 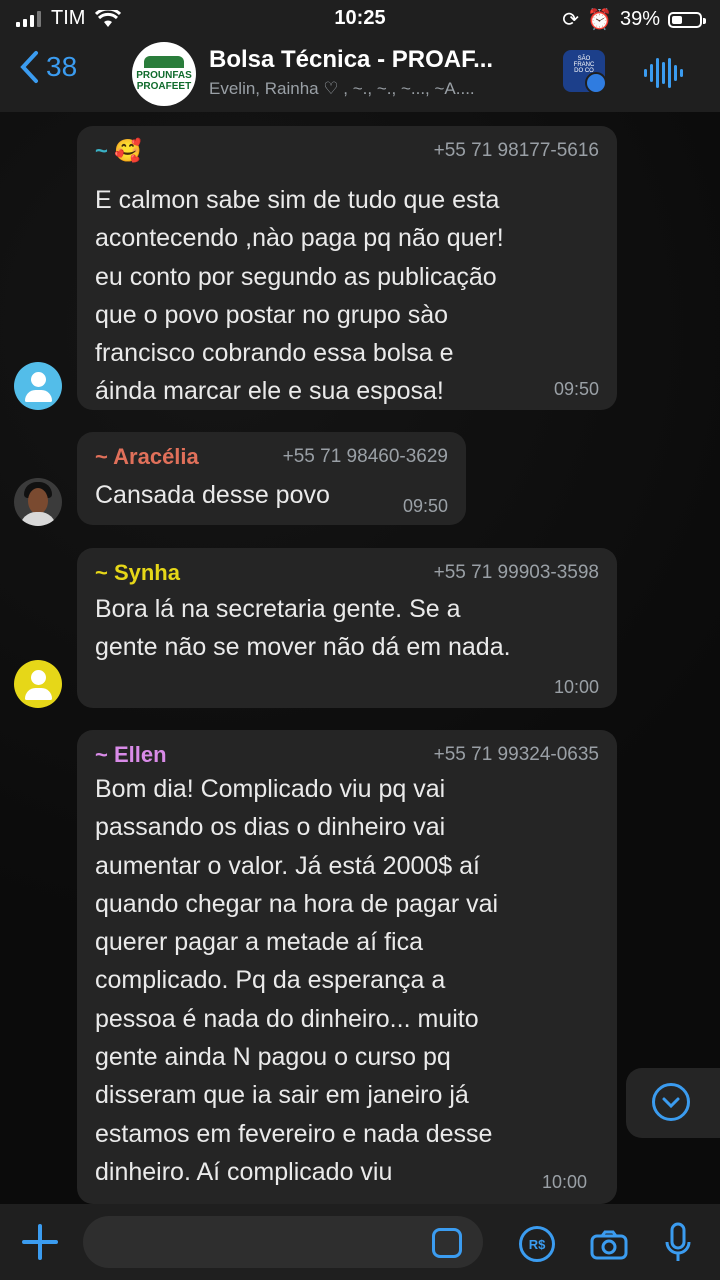 I want to click on pix-pay-icon: R$, so click(x=537, y=1244).